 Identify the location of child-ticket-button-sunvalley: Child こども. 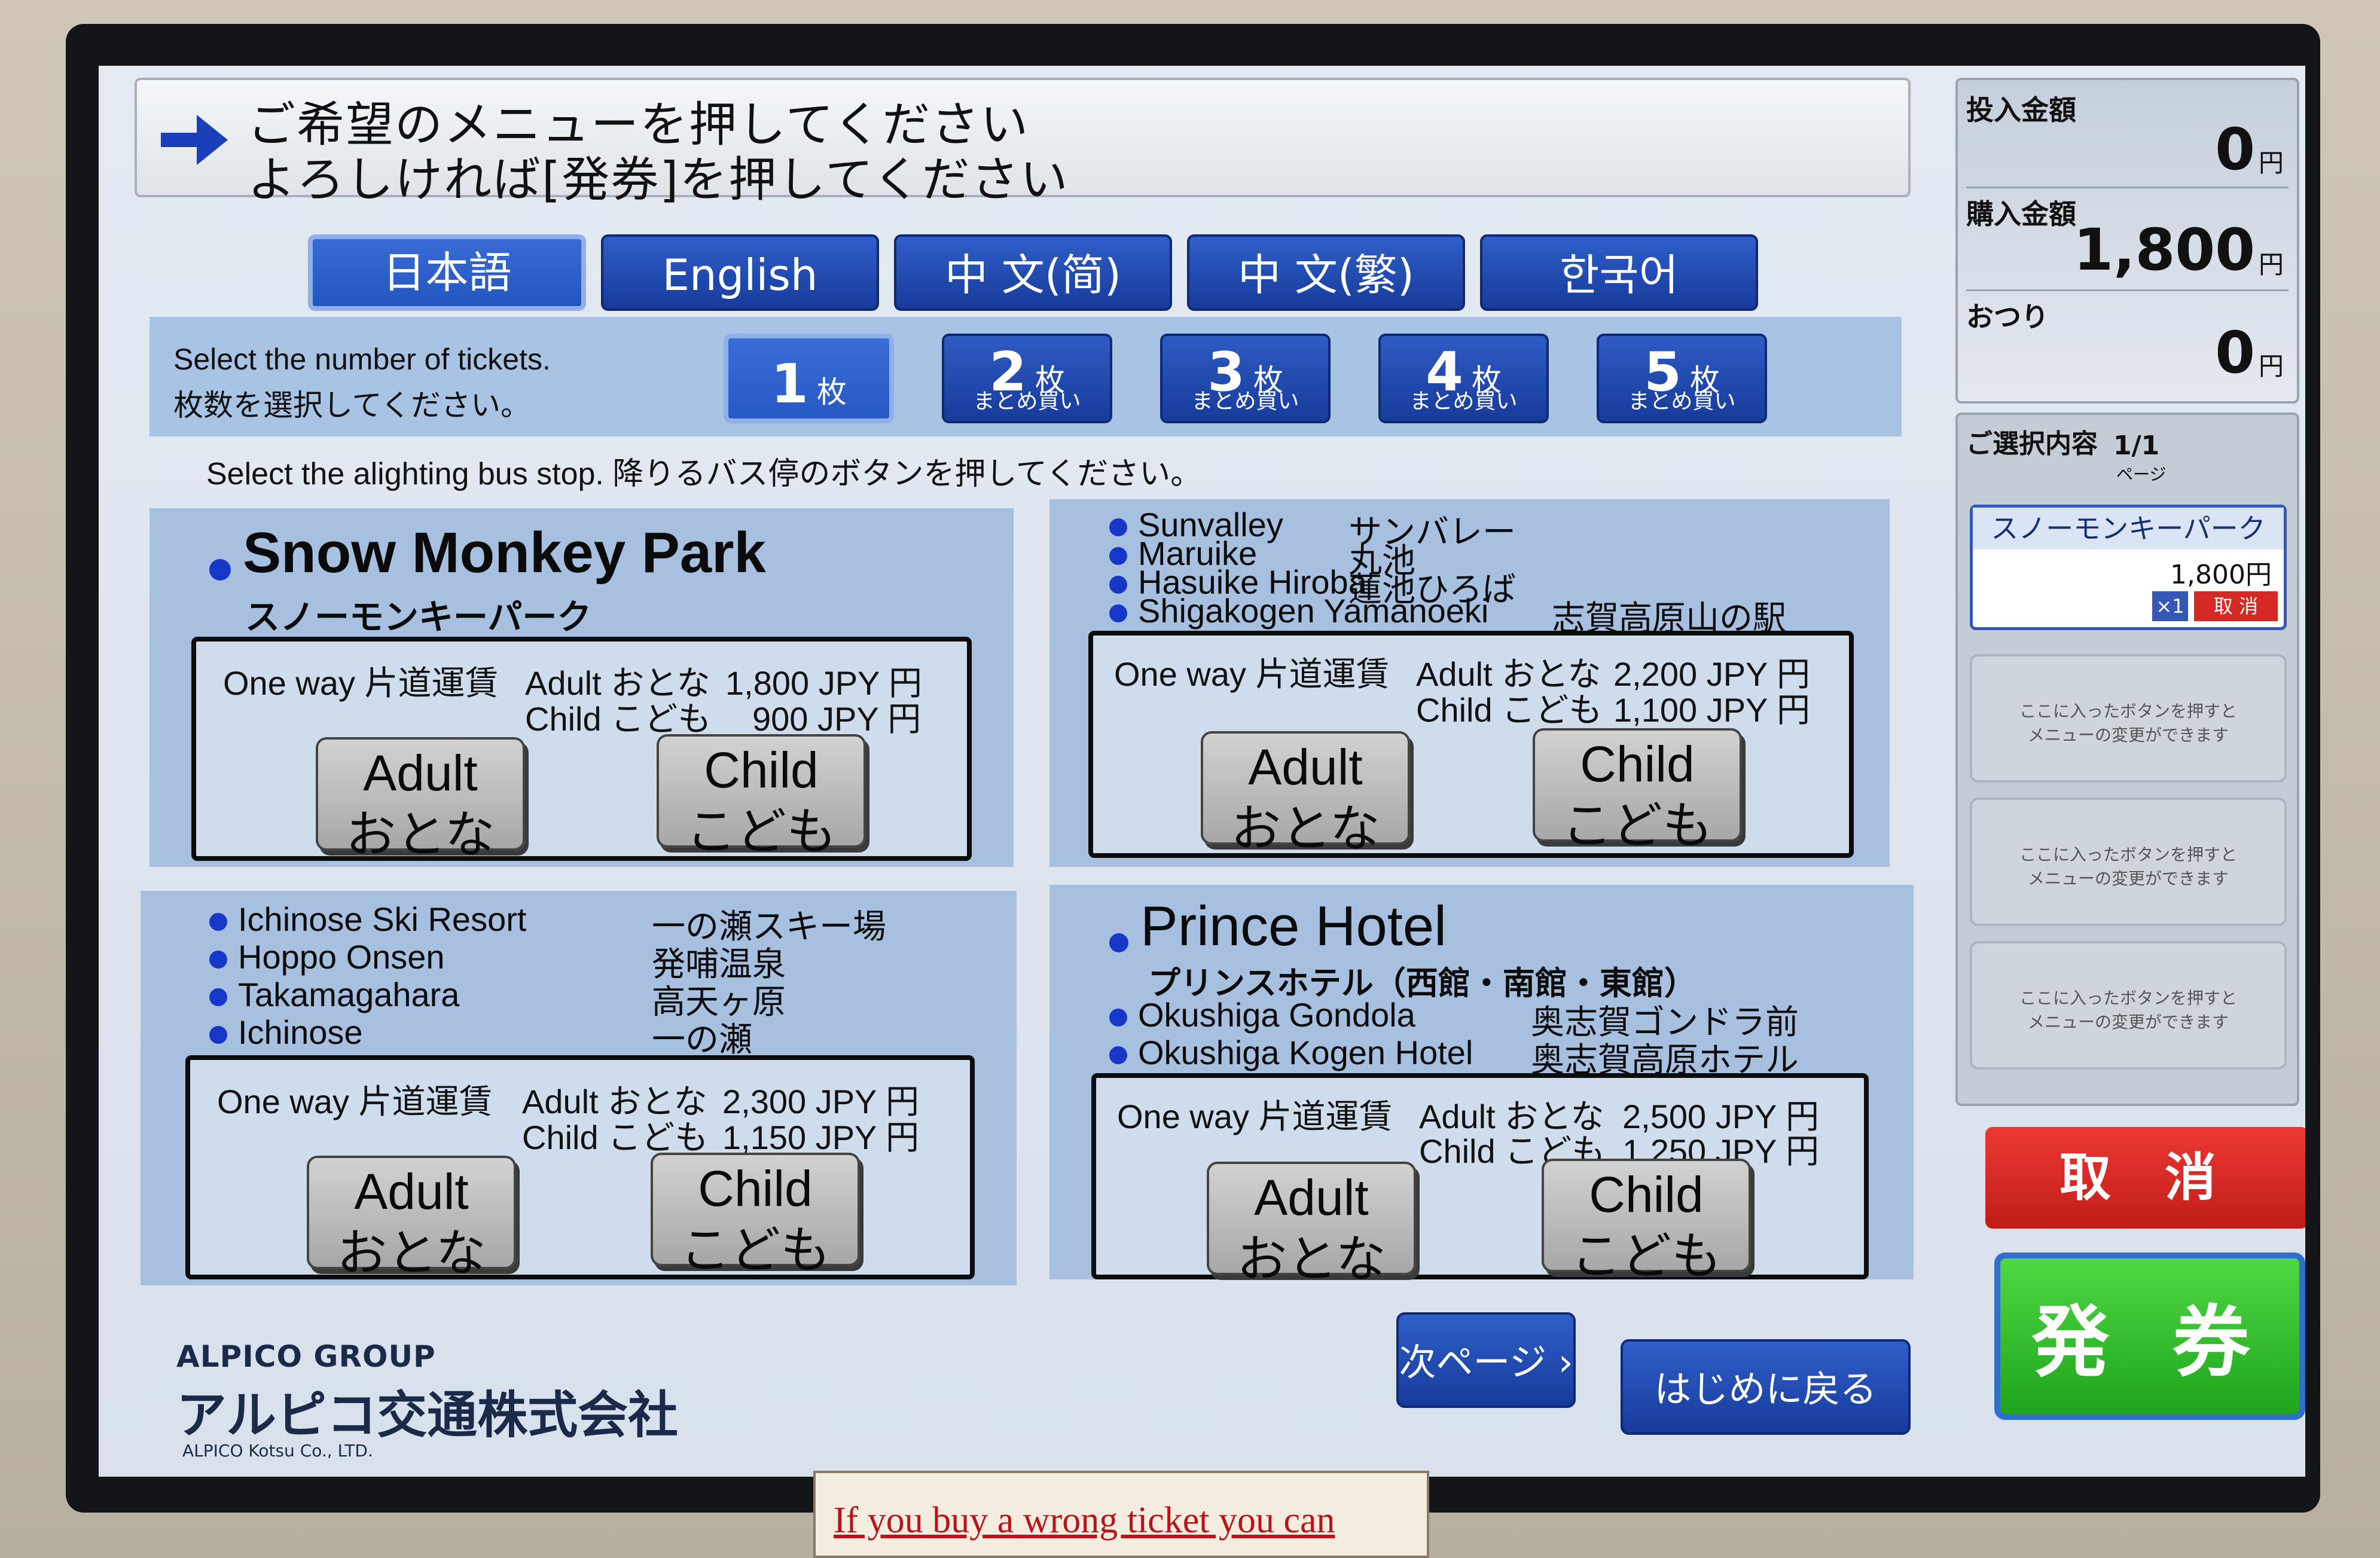
(1638, 791).